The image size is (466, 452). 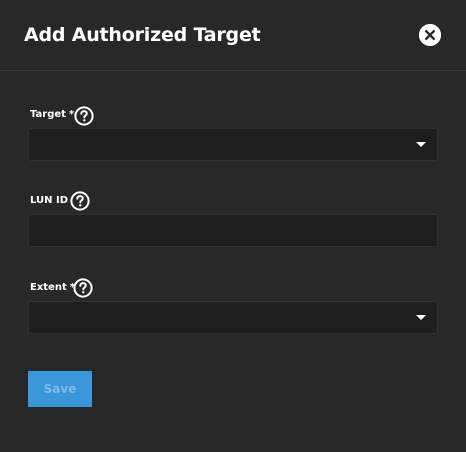 I want to click on lun-id-label: LUN ID, so click(x=49, y=201).